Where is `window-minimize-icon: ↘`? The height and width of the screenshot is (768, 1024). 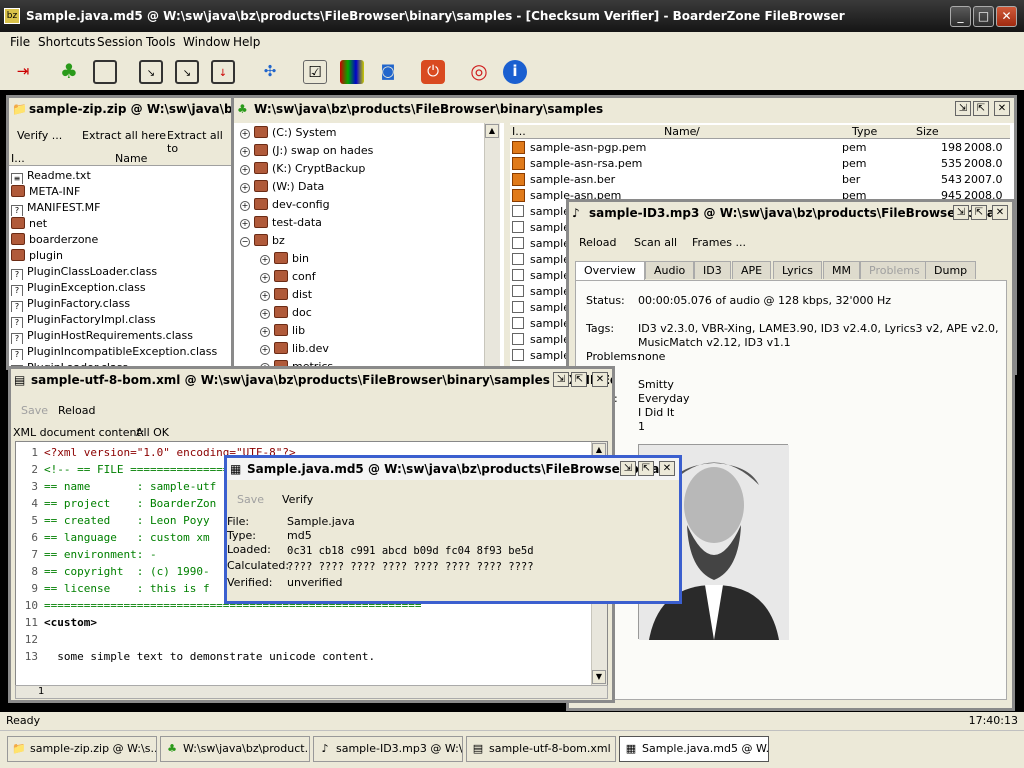
window-minimize-icon: ↘ is located at coordinates (151, 72).